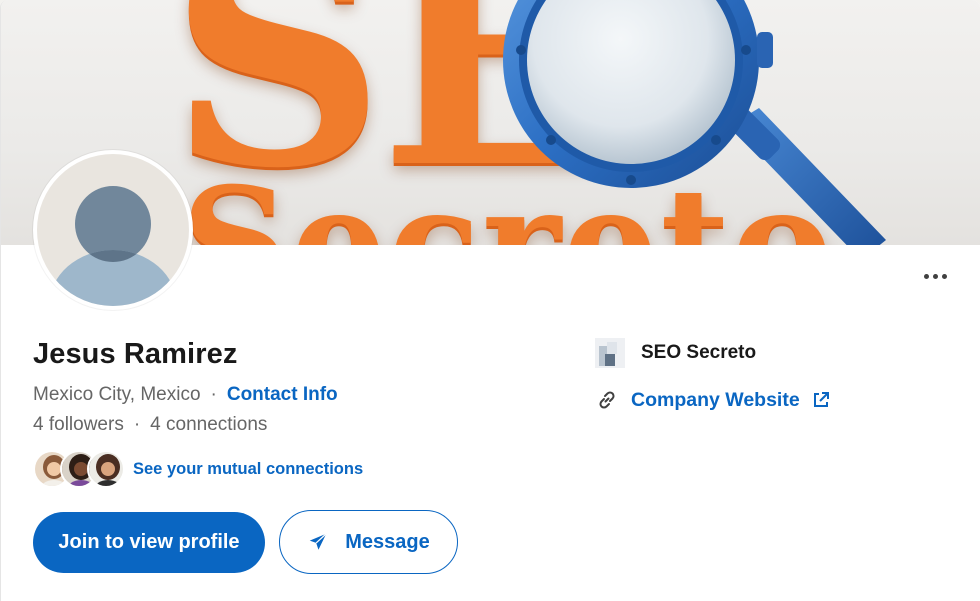  Describe the element at coordinates (117, 394) in the screenshot. I see `location-text: Mexico City, Mexico` at that location.